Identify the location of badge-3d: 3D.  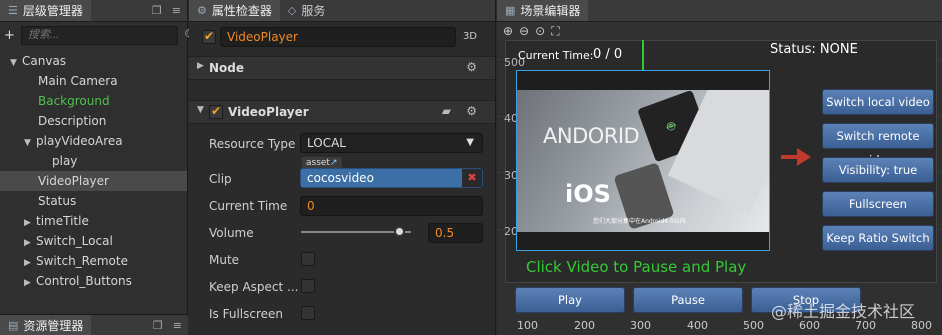
(470, 36).